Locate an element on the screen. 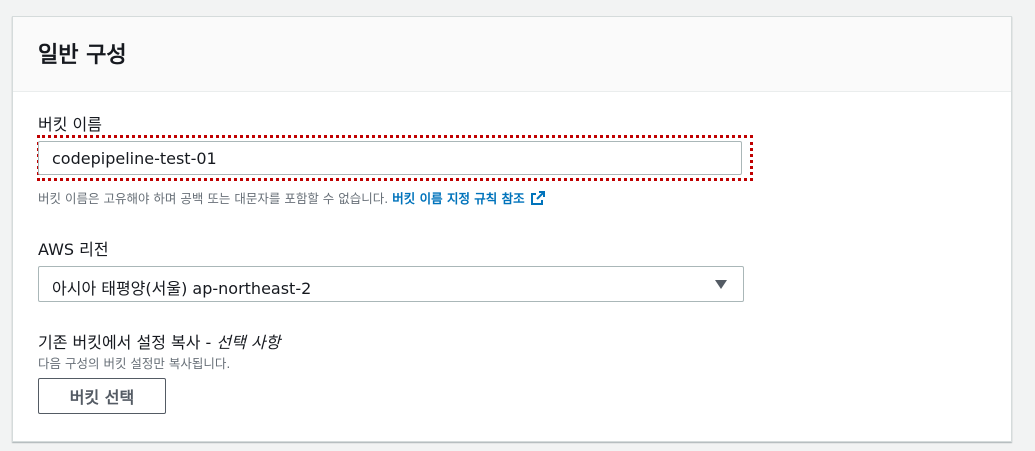 This screenshot has width=1035, height=451. caret-down-icon is located at coordinates (721, 284).